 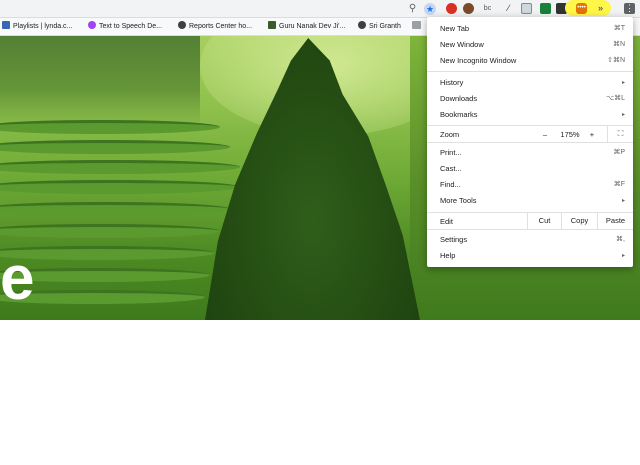 What do you see at coordinates (619, 28) in the screenshot?
I see `shortcut-label: ⌘T` at bounding box center [619, 28].